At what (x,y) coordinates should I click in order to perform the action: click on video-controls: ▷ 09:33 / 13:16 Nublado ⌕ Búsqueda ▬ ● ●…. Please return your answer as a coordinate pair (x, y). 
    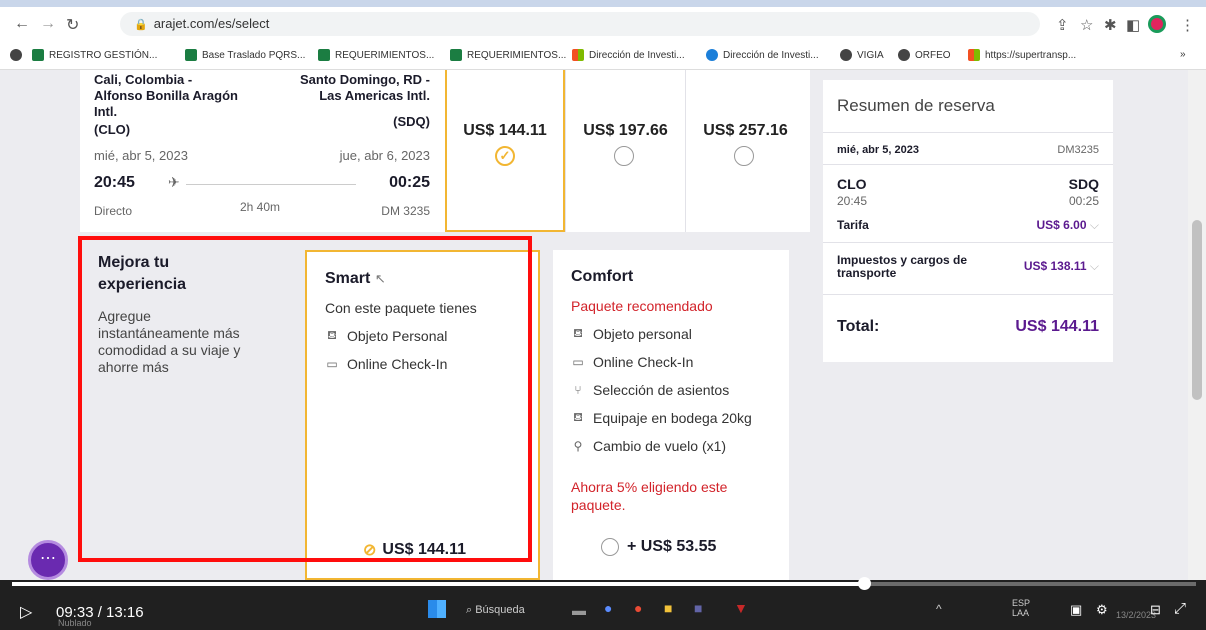
    Looking at the image, I should click on (603, 605).